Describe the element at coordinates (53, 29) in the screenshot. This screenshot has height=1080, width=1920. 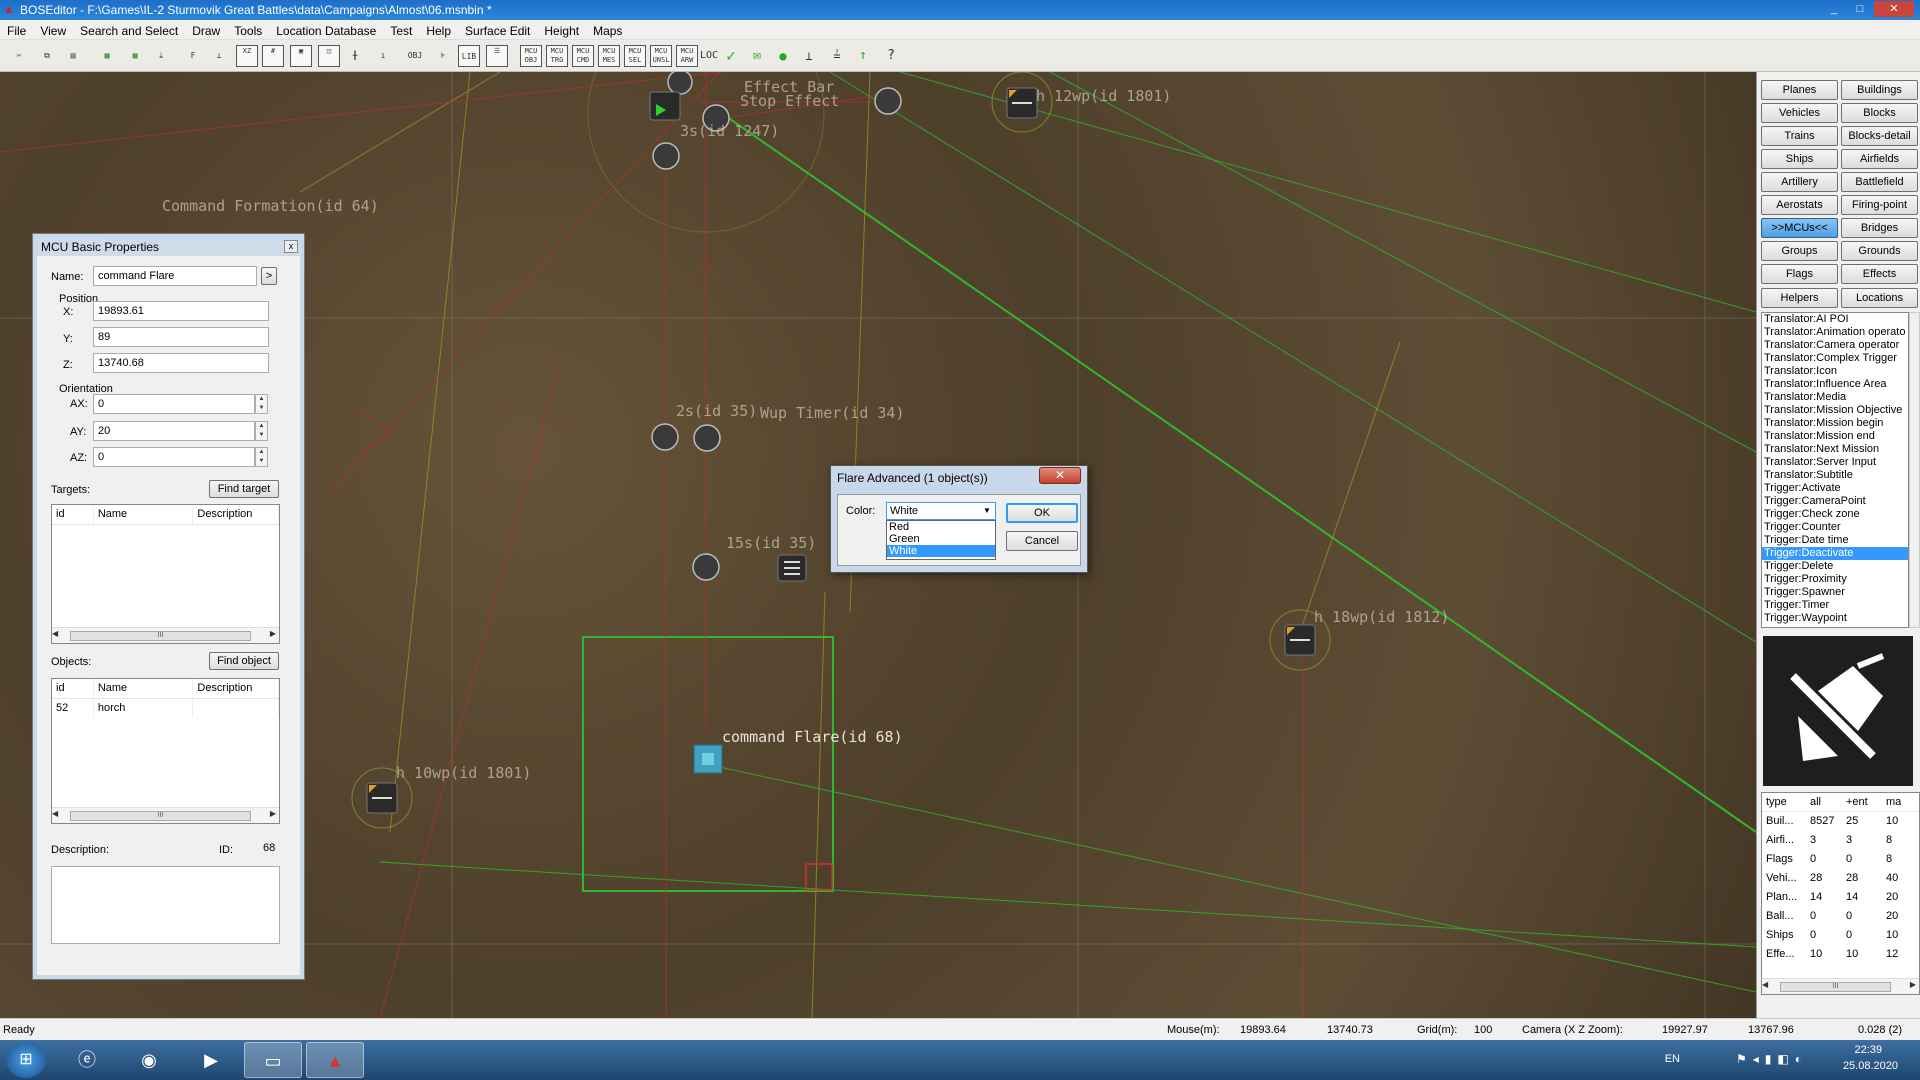
I see `menu-view: View` at that location.